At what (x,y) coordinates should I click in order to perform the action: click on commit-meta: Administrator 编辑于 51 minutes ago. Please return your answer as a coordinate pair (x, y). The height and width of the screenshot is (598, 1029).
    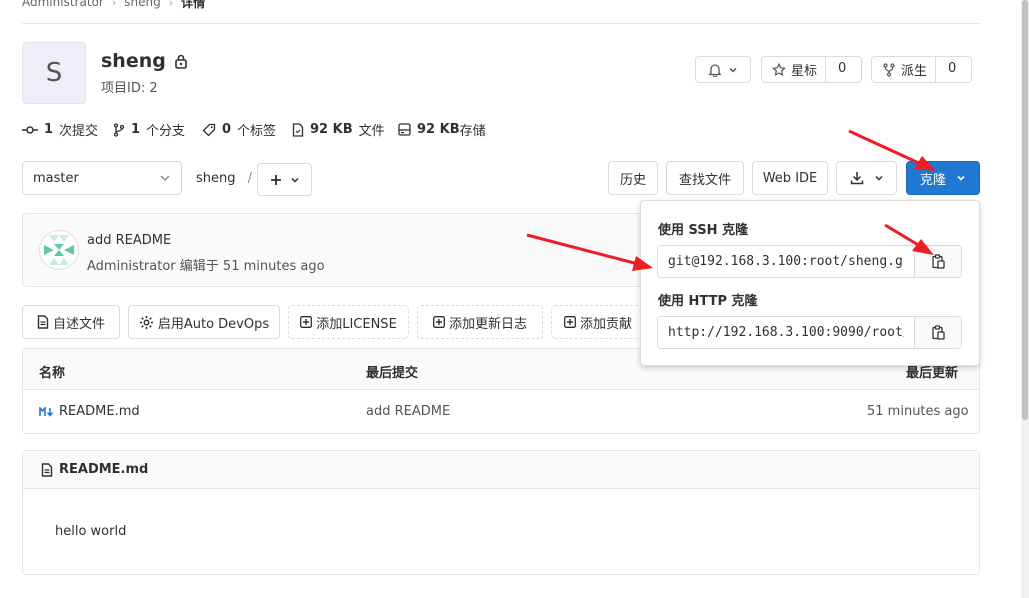
    Looking at the image, I should click on (206, 264).